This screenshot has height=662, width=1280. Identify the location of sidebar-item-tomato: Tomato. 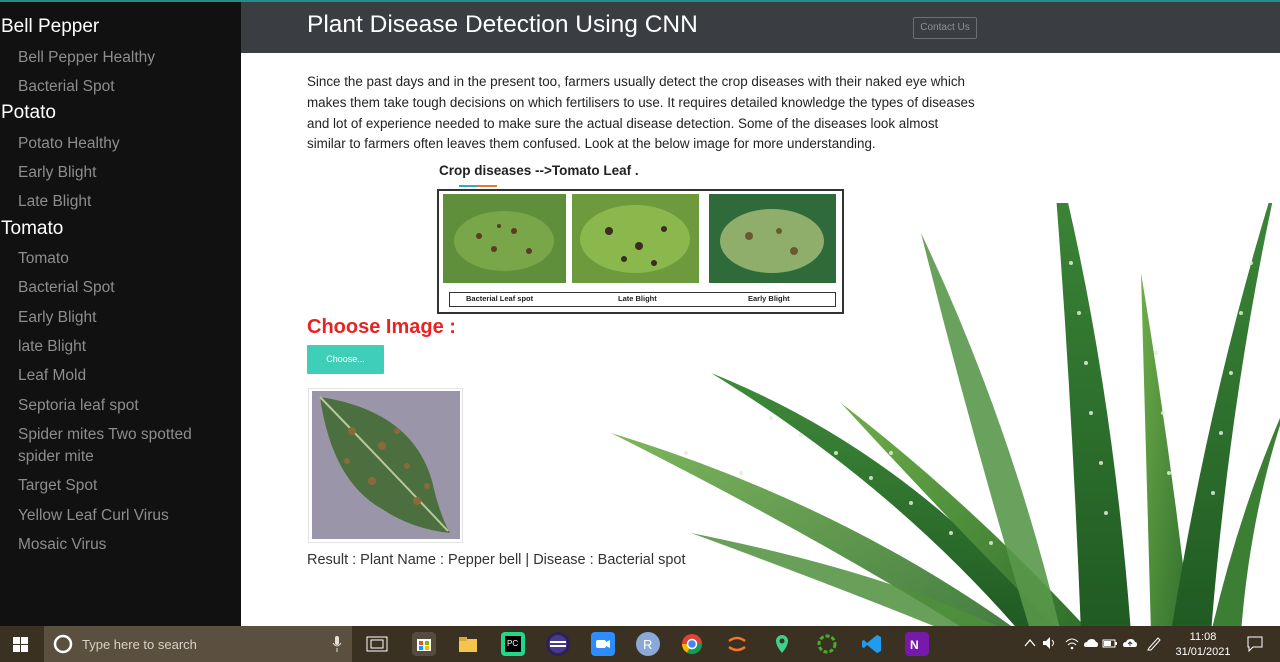
(128, 259).